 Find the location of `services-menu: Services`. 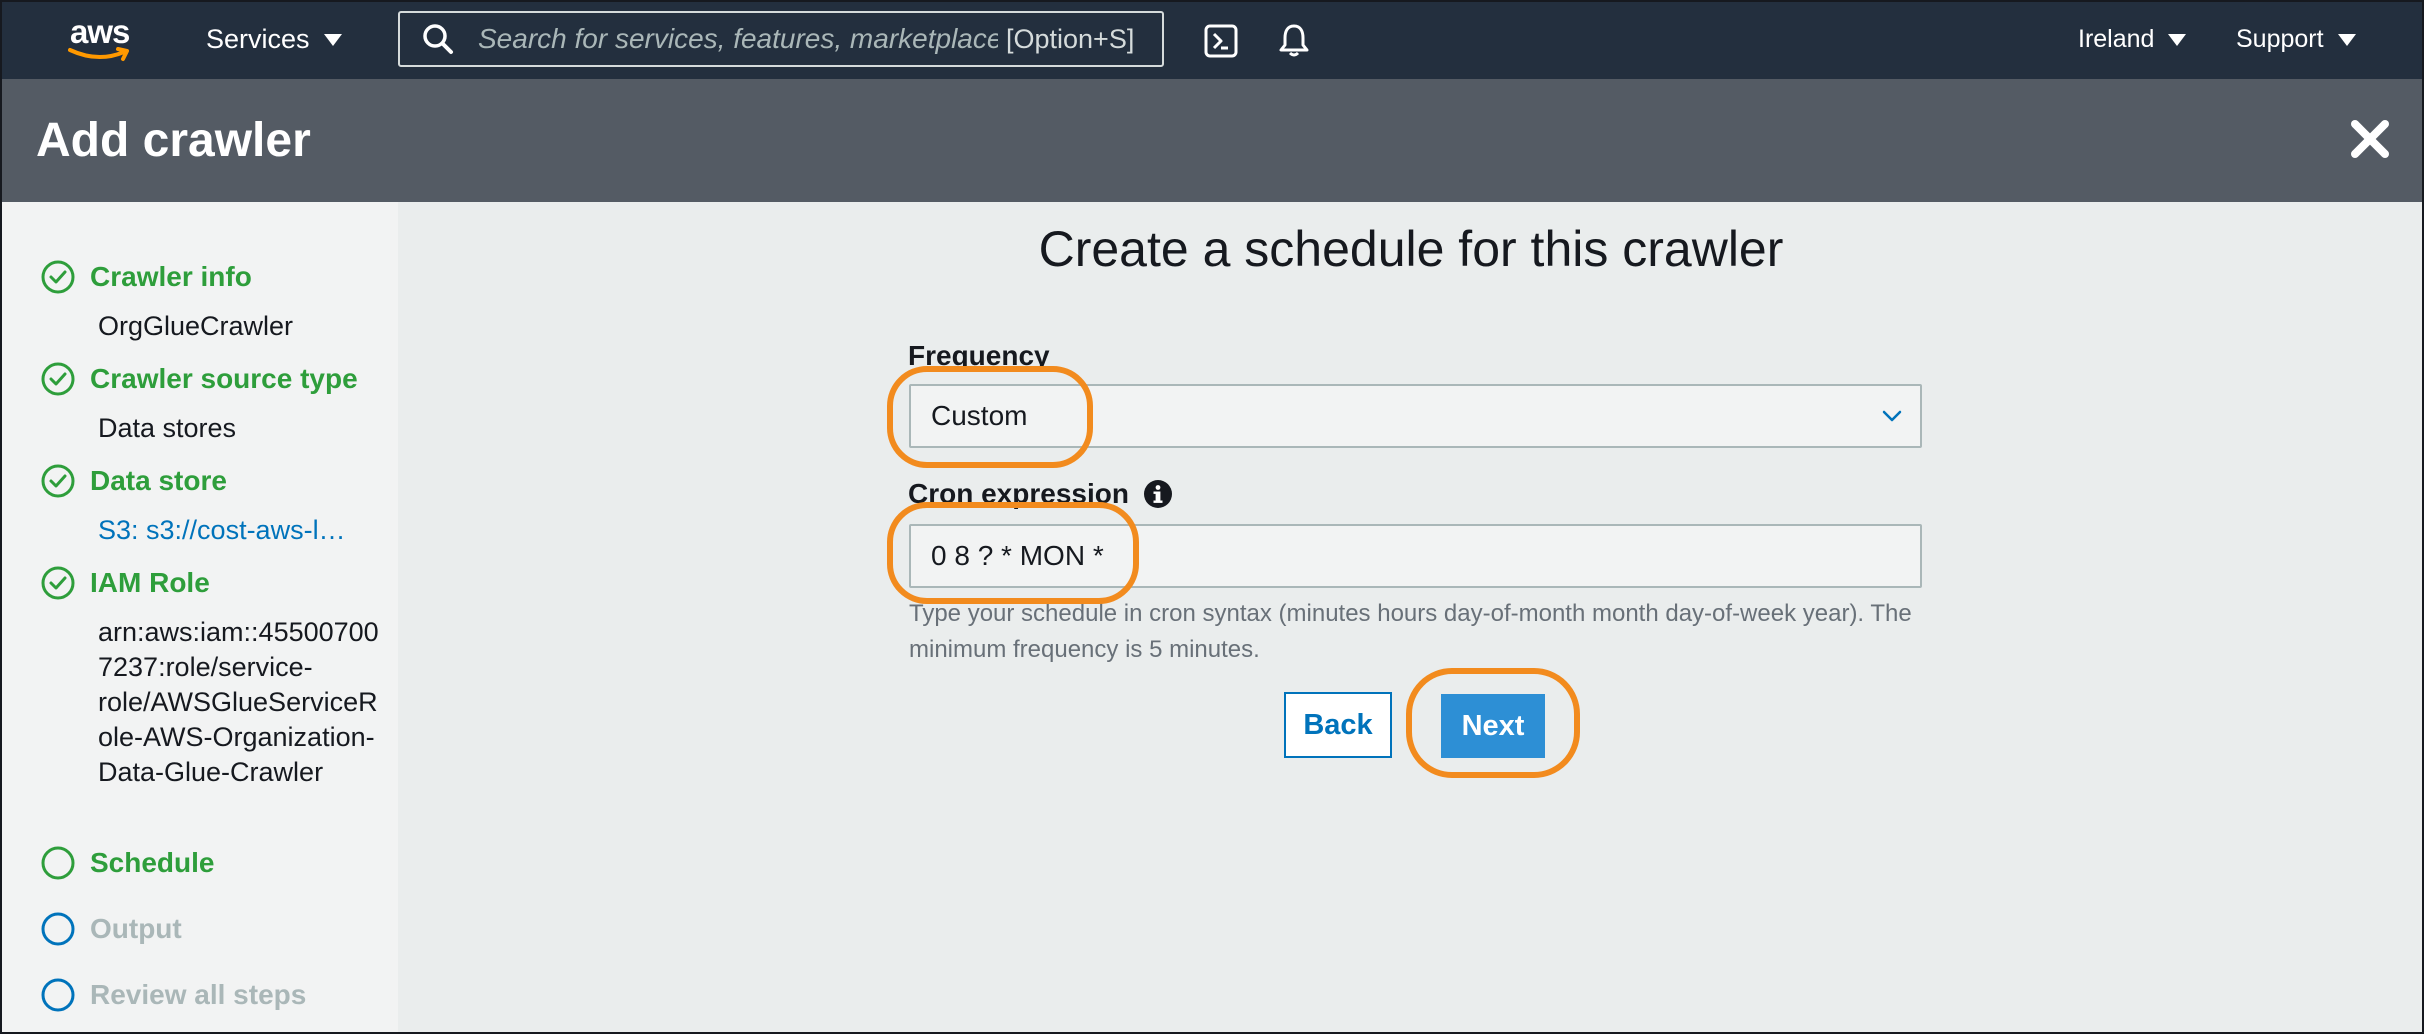

services-menu: Services is located at coordinates (274, 39).